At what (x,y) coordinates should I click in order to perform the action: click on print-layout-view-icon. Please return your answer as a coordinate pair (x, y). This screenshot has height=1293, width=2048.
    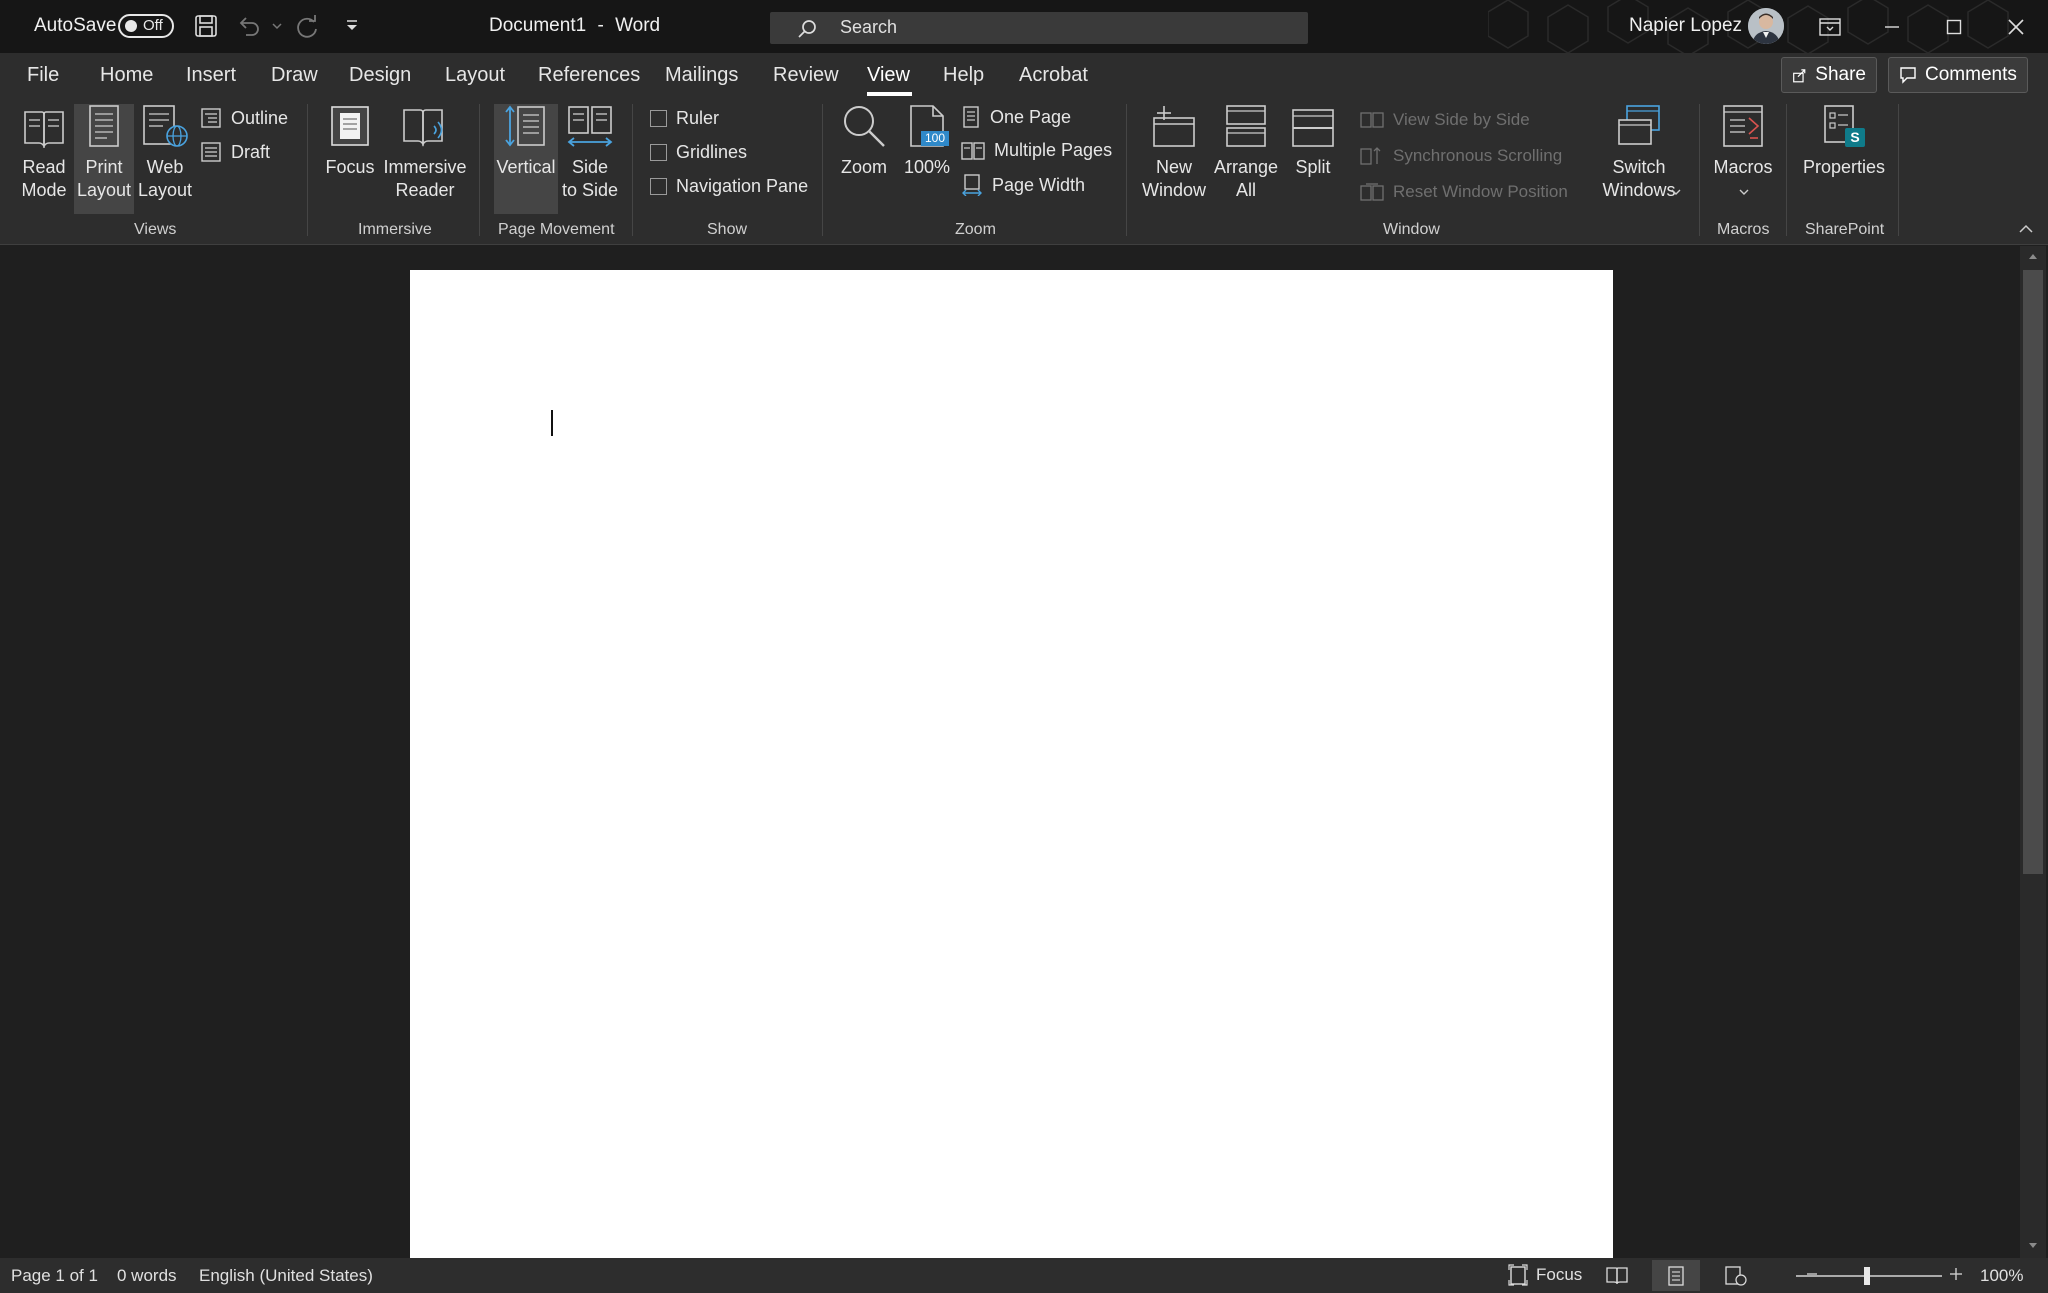
    Looking at the image, I should click on (1676, 1276).